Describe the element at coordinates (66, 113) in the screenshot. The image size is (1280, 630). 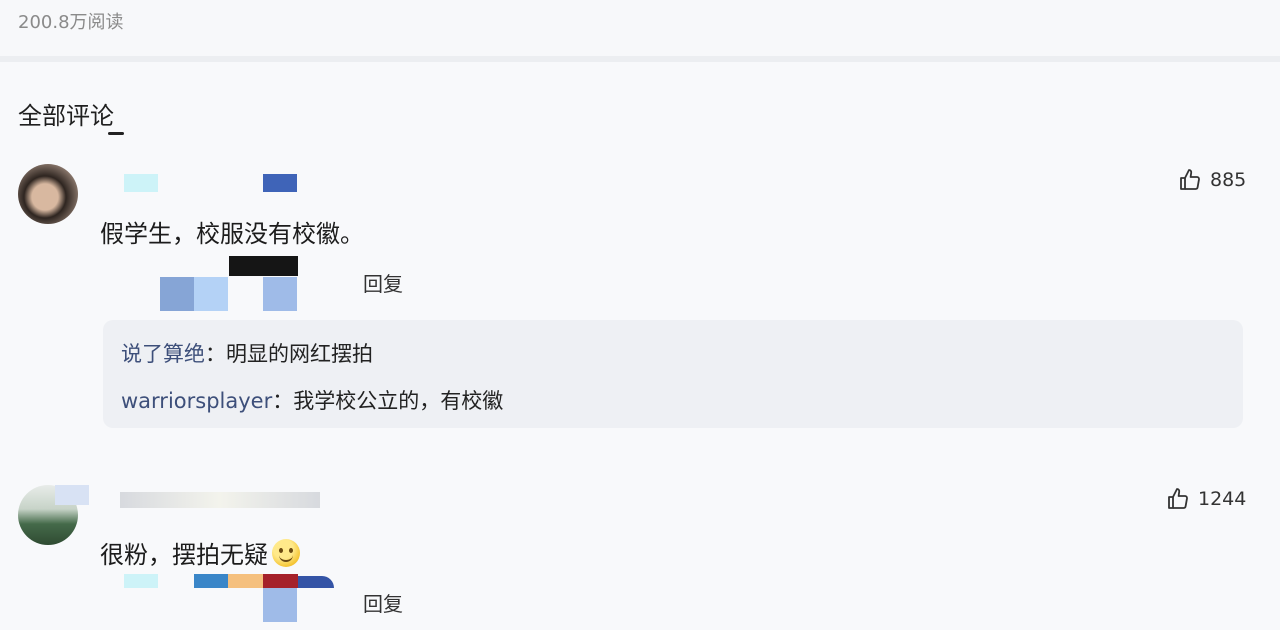
I see `comments-title: 全部评论` at that location.